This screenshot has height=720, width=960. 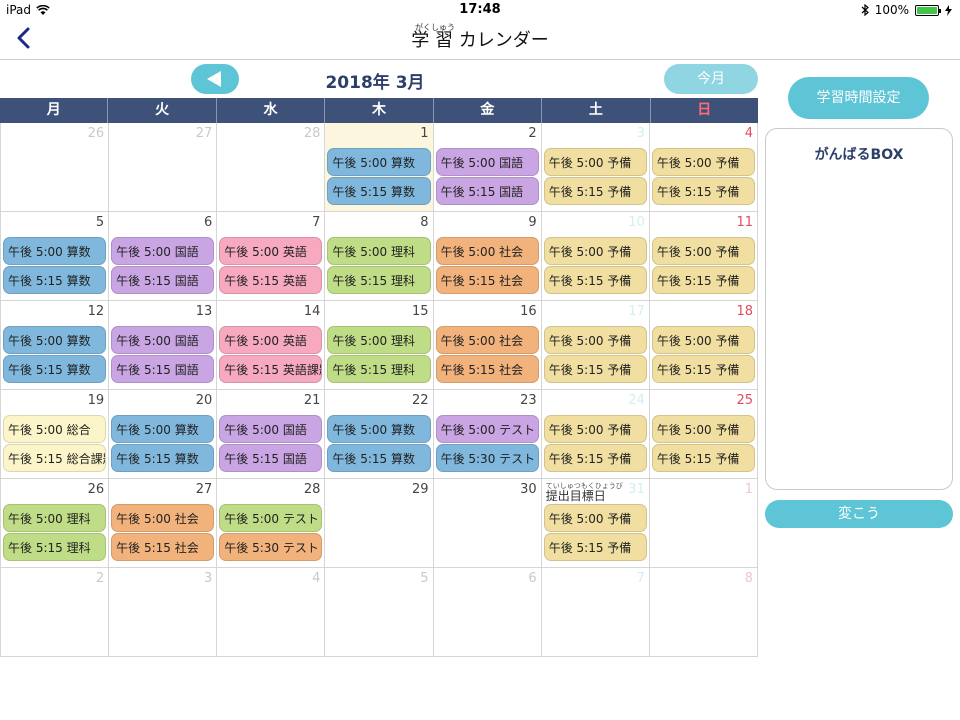 I want to click on day-cell: 10 午後 5:00 予備 午後 5:15 予備, so click(x=596, y=256).